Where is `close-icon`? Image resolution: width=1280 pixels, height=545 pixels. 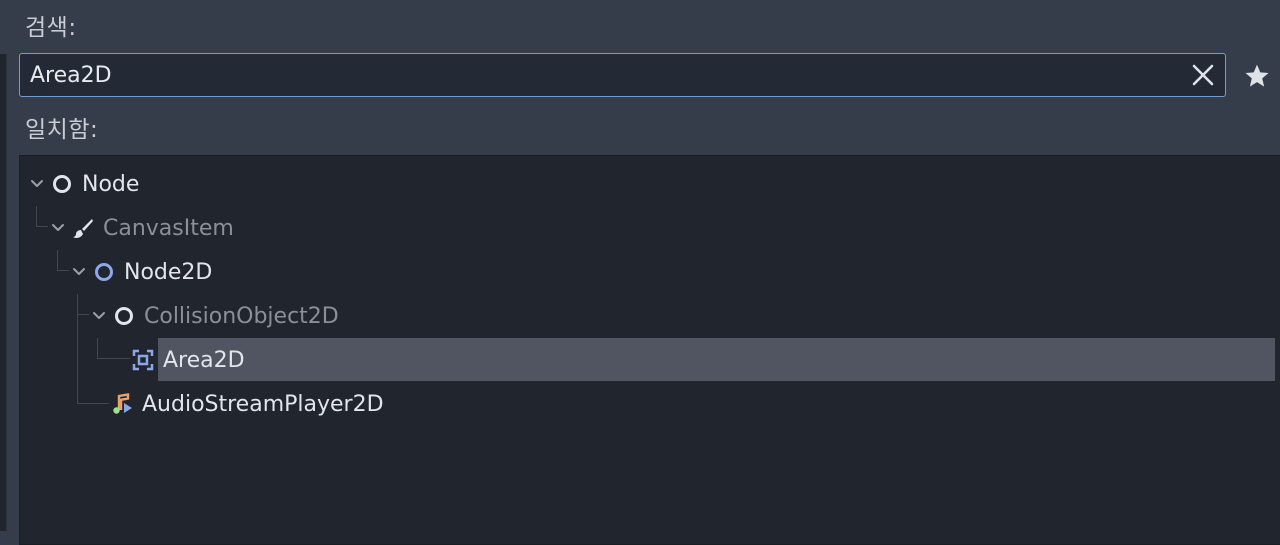 close-icon is located at coordinates (1203, 75).